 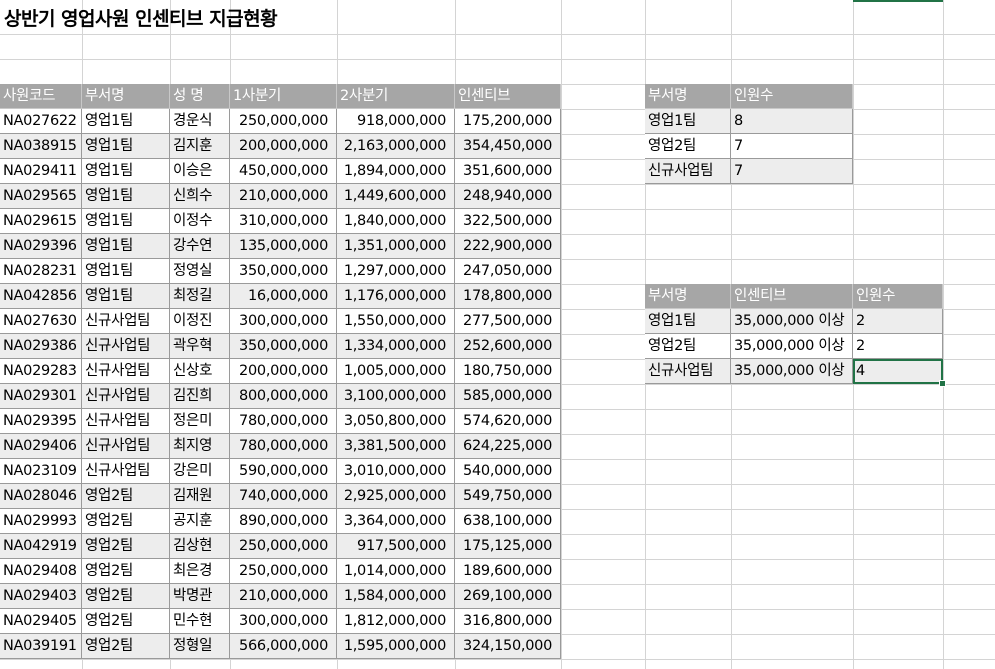 What do you see at coordinates (283, 221) in the screenshot?
I see `table-cell: 310,000,000` at bounding box center [283, 221].